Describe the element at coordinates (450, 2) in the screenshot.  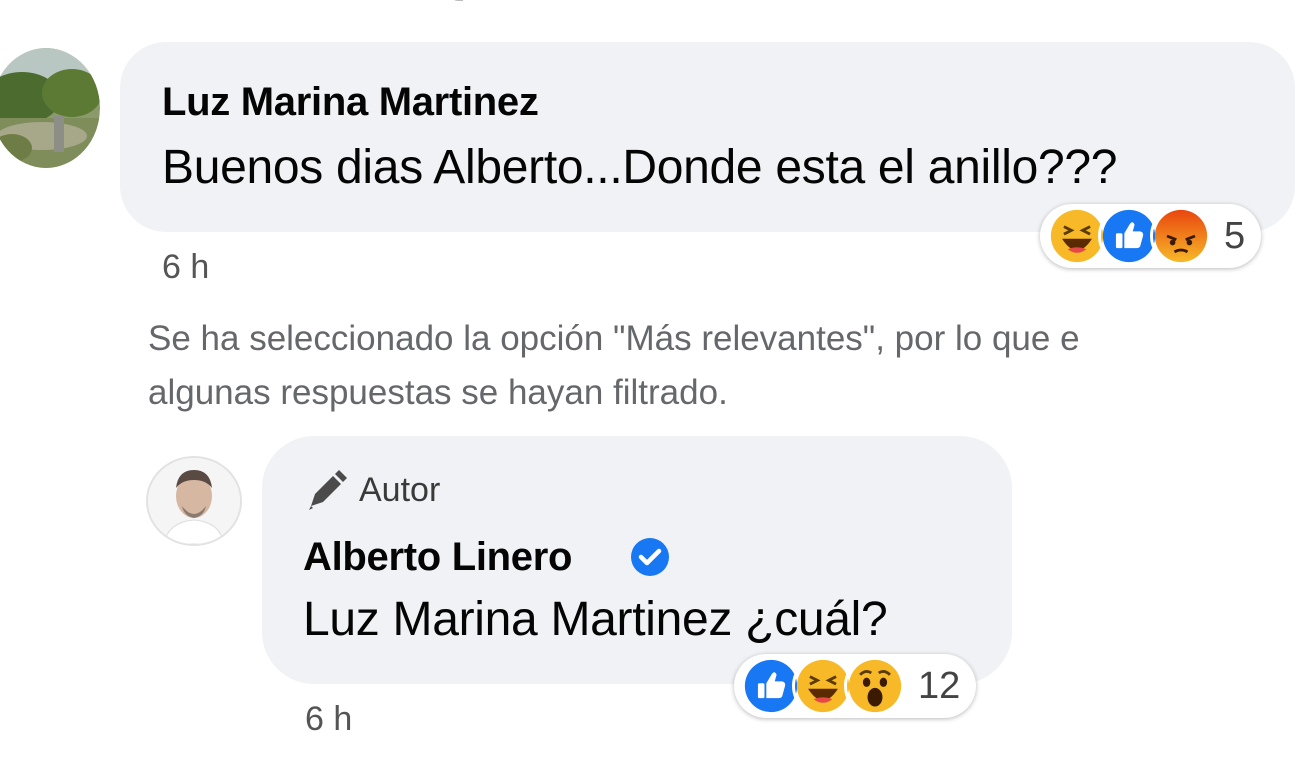
I see `scroll-fragment` at that location.